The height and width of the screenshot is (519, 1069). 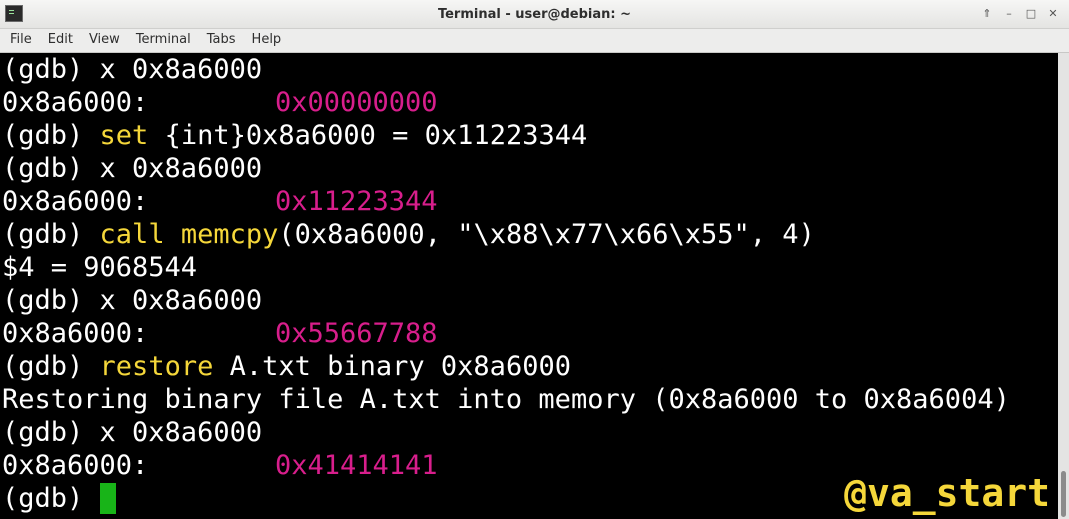 I want to click on terminal-line: (gdb) restore A.txt binary 0x8a6000, so click(x=286, y=366).